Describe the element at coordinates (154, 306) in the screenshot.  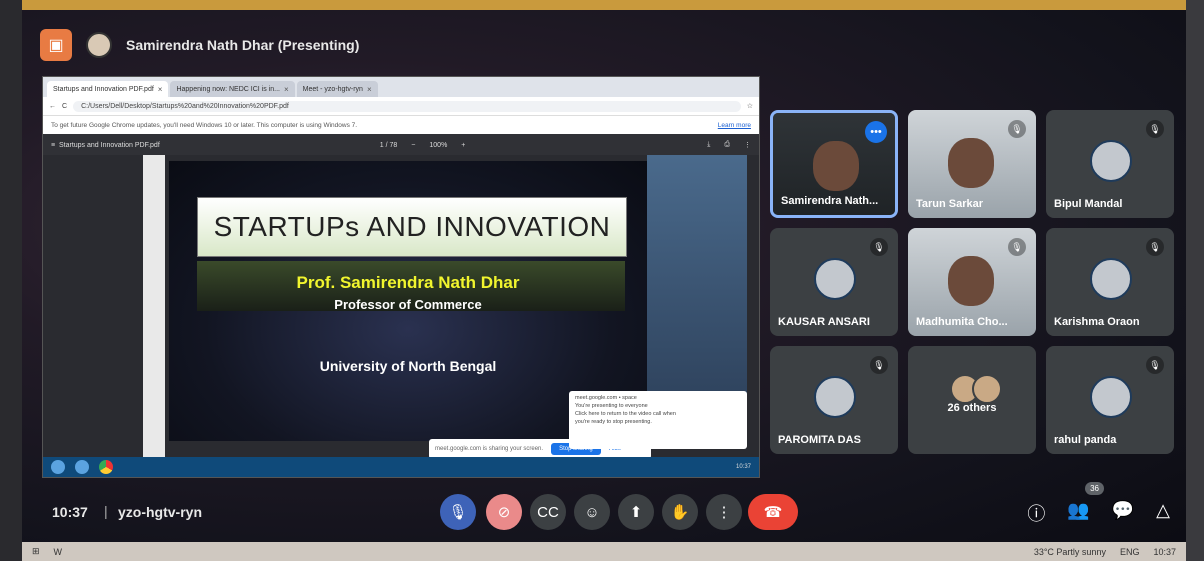
I see `page-gutter` at that location.